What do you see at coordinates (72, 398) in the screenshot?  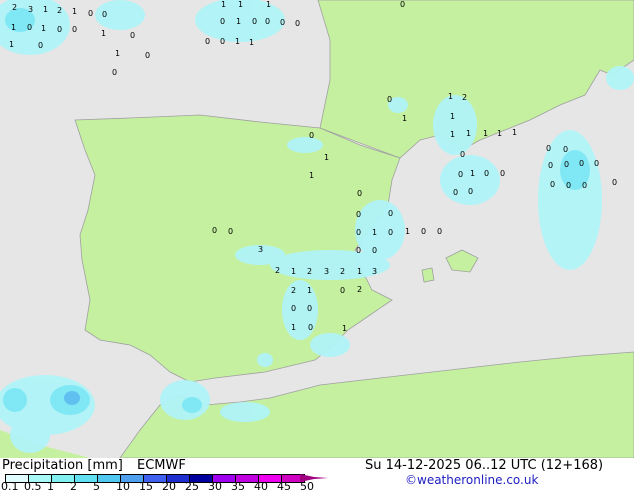 I see `precipitation-heaviest` at bounding box center [72, 398].